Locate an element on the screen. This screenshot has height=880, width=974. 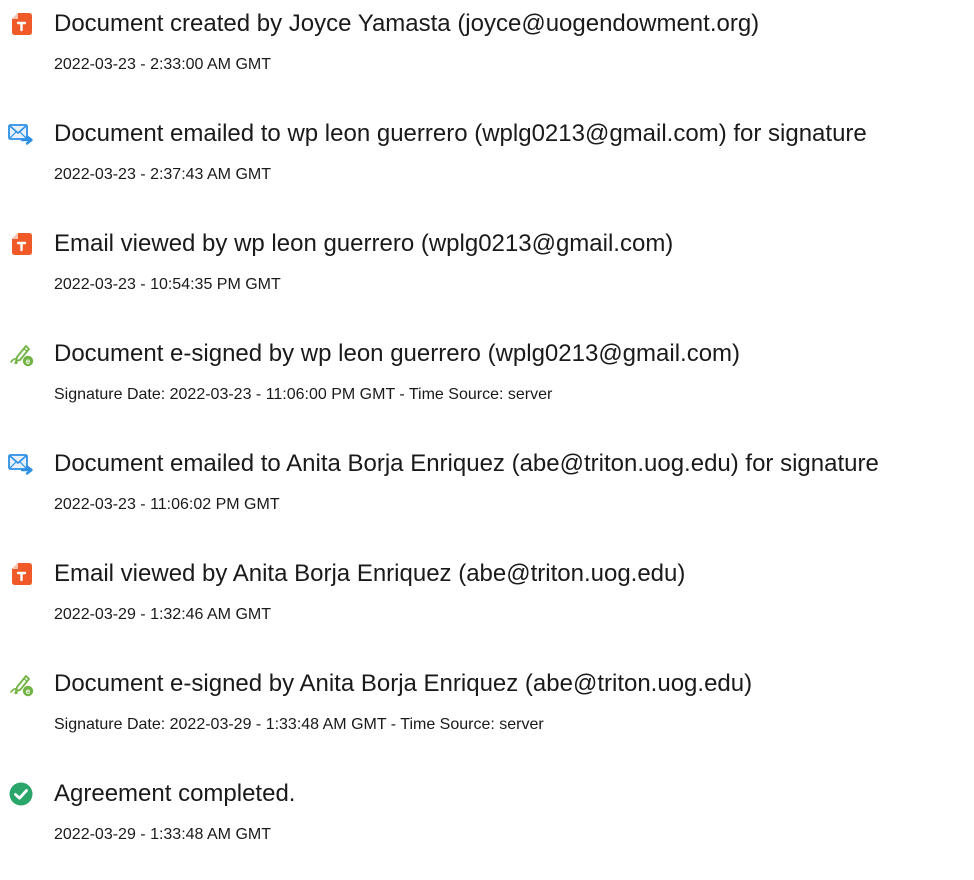
event-title: Agreement completed. is located at coordinates (175, 793).